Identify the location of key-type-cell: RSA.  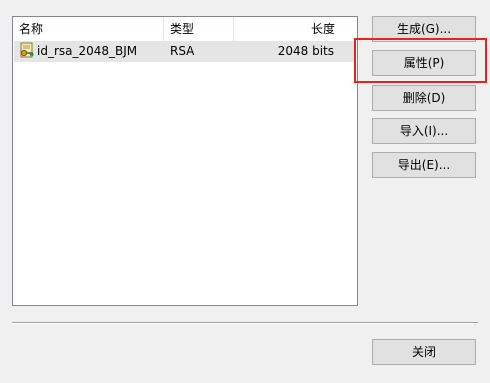
(182, 51).